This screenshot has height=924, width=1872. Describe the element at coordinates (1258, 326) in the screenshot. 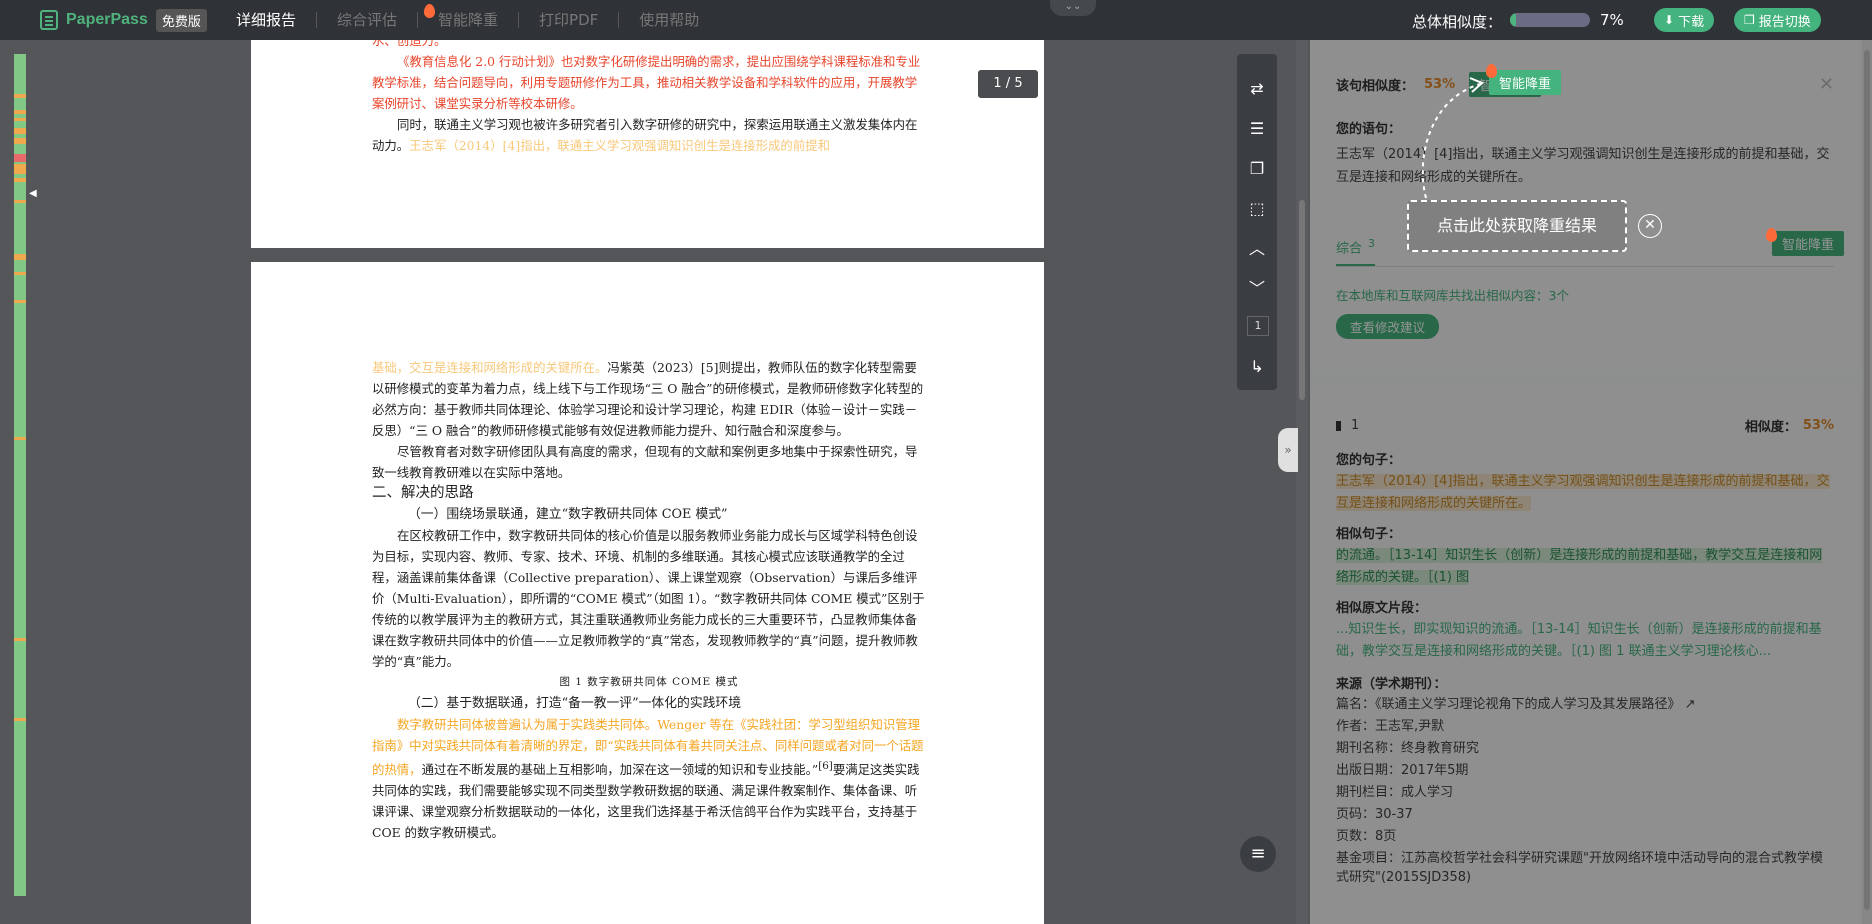

I see `page-number-input: 1` at that location.